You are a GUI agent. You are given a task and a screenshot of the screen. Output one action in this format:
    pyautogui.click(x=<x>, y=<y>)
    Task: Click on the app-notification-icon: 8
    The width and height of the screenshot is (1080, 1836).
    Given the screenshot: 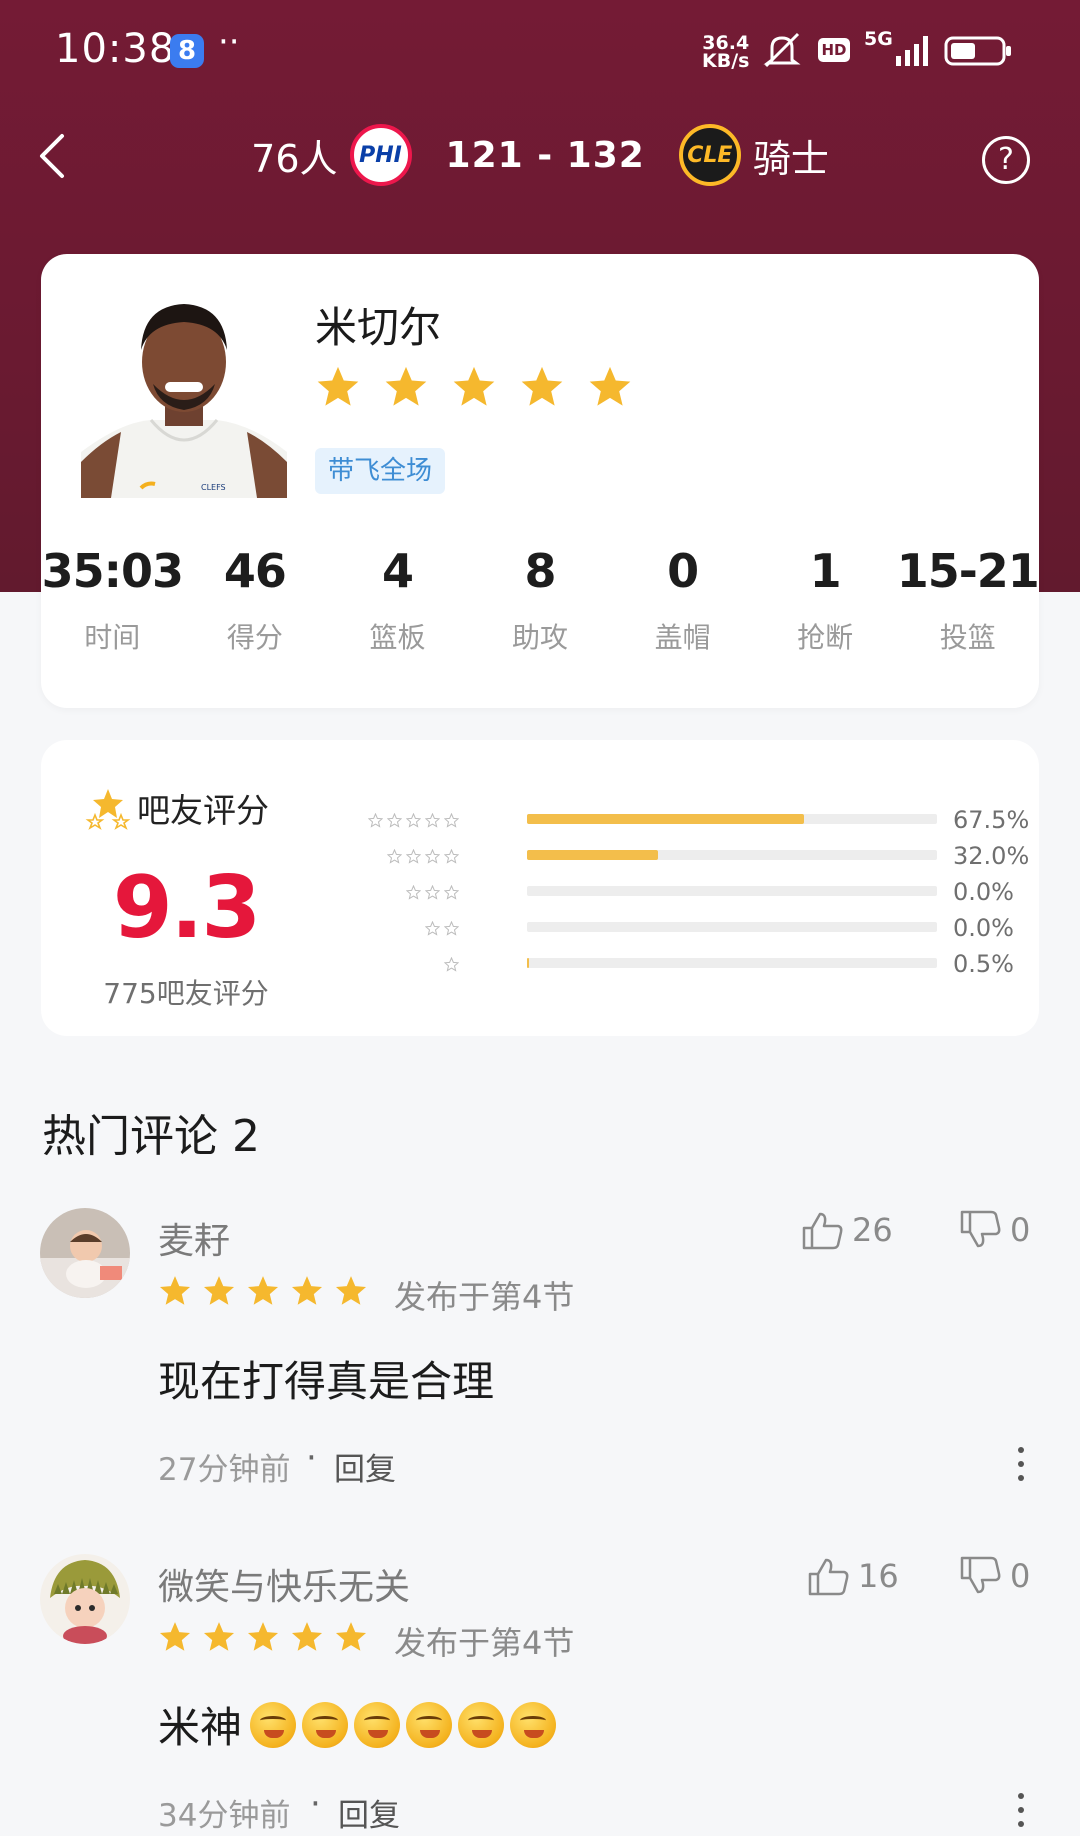 What is the action you would take?
    pyautogui.click(x=187, y=51)
    